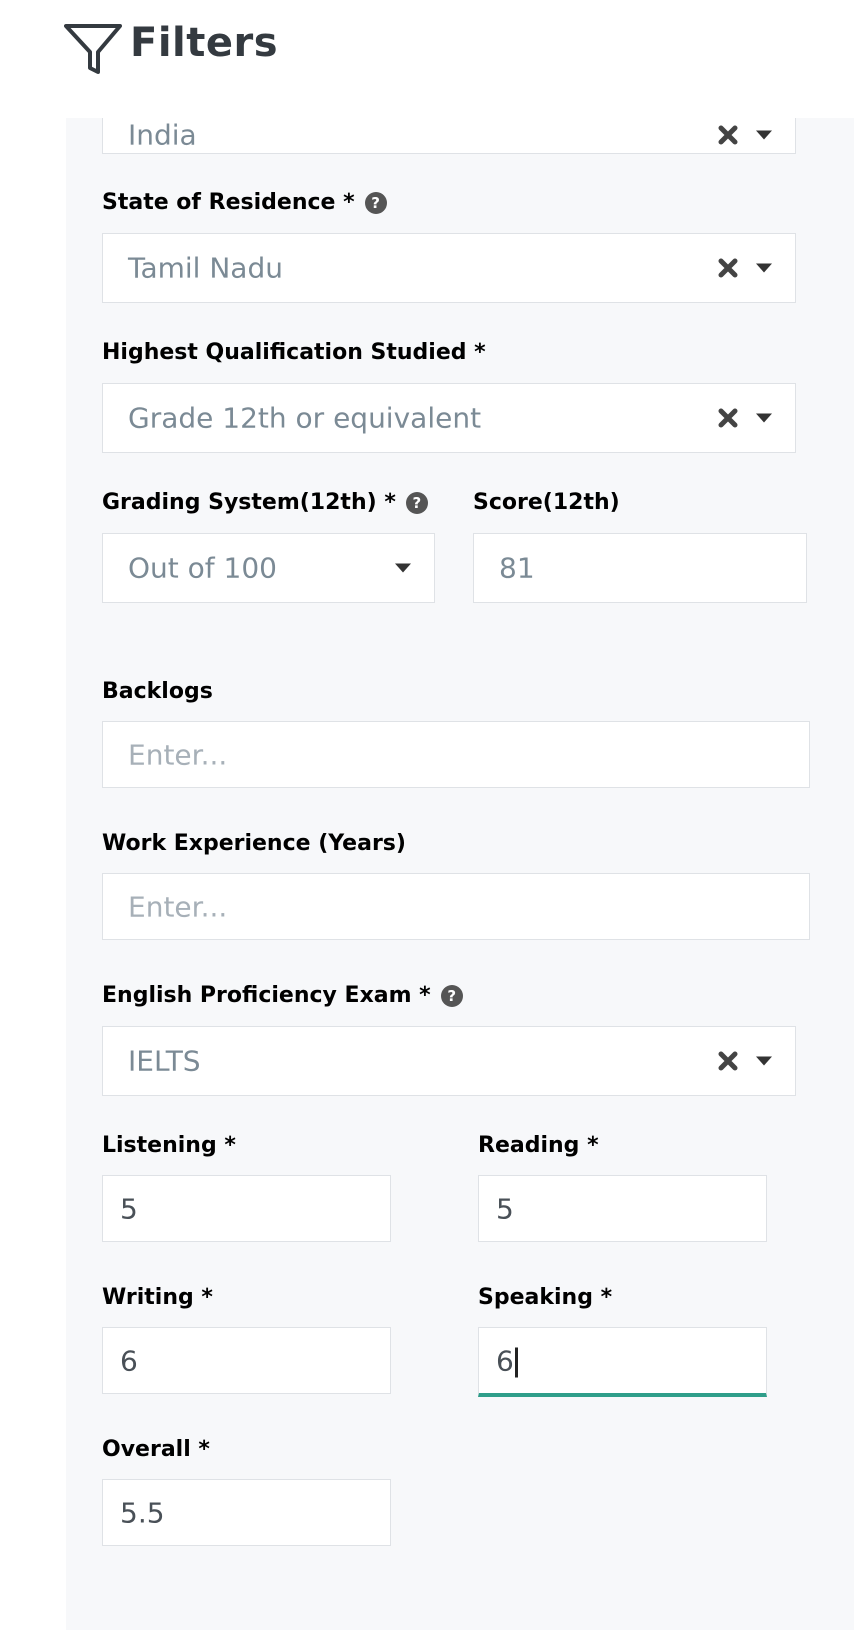 Image resolution: width=854 pixels, height=1630 pixels. I want to click on speaking-input: 6, so click(622, 1362).